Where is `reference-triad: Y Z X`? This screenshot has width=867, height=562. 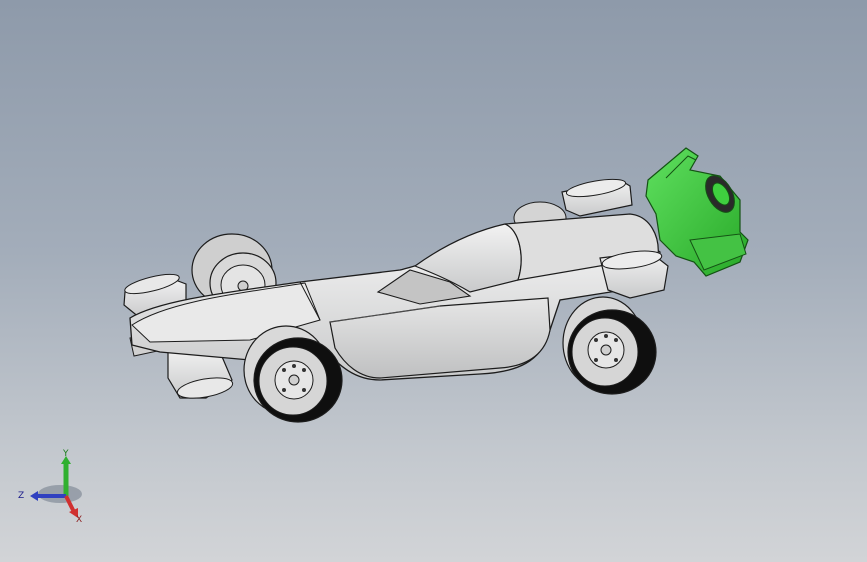 reference-triad: Y Z X is located at coordinates (54, 488).